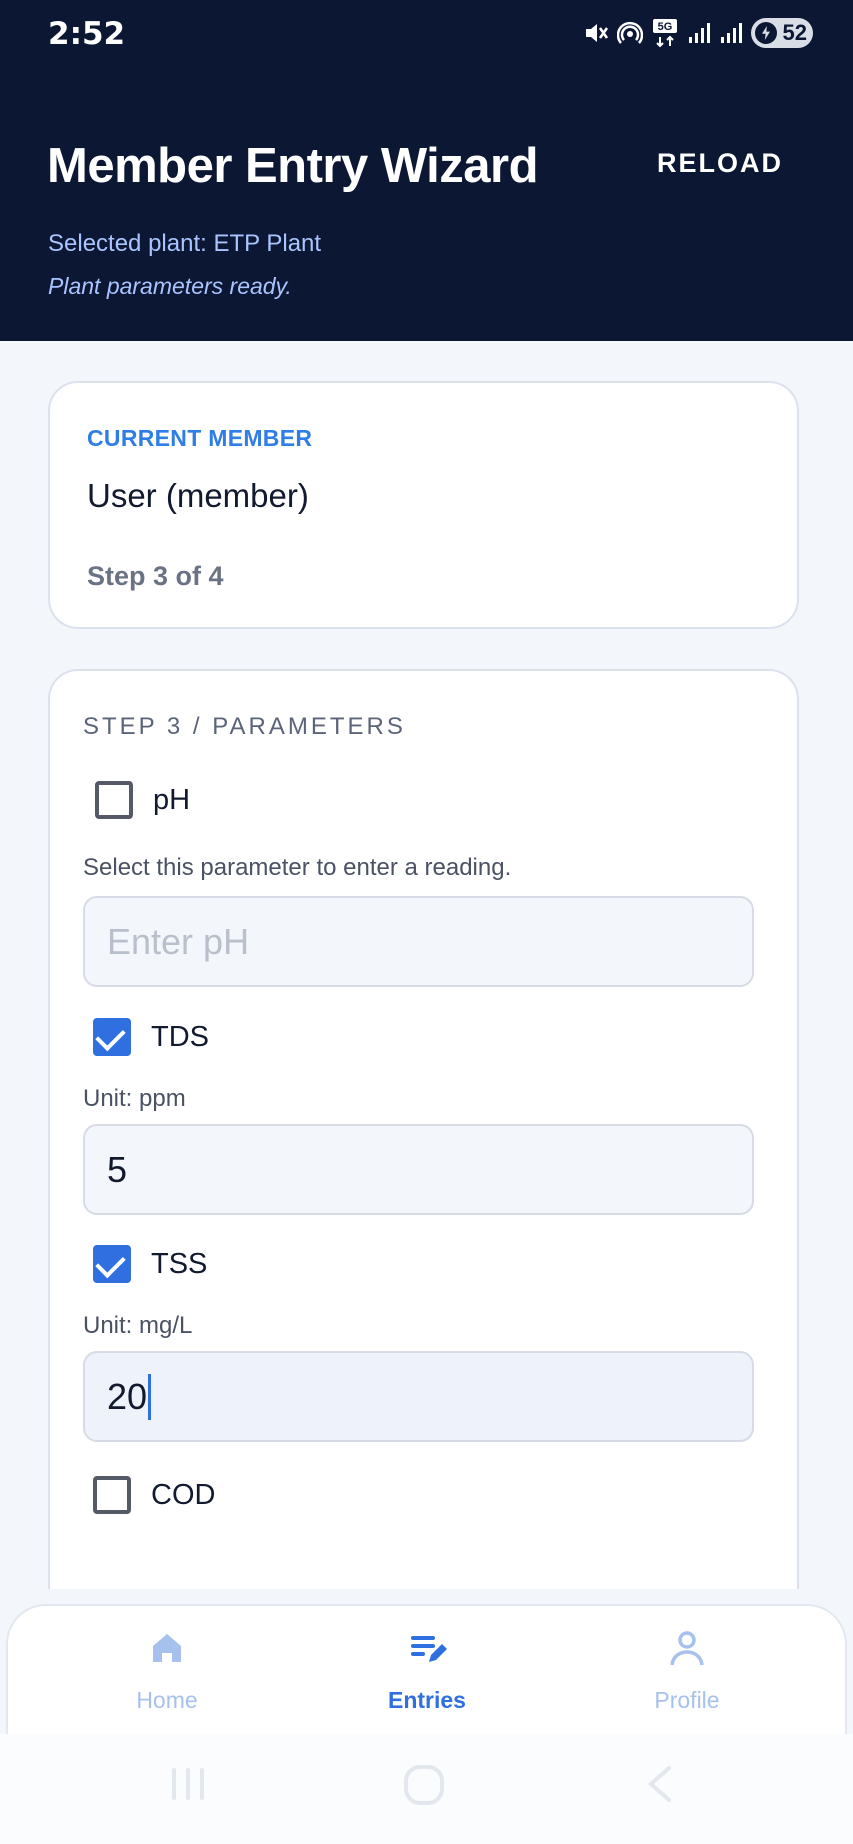 This screenshot has width=853, height=1844. Describe the element at coordinates (660, 1786) in the screenshot. I see `back-button` at that location.